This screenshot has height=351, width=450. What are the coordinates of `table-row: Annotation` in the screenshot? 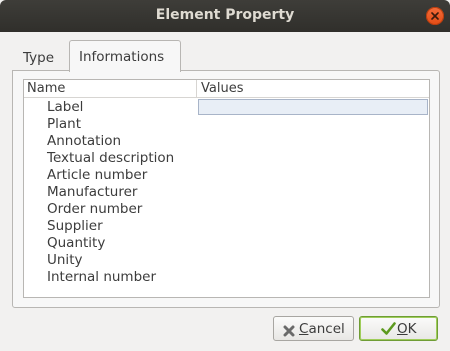 It's located at (226, 141).